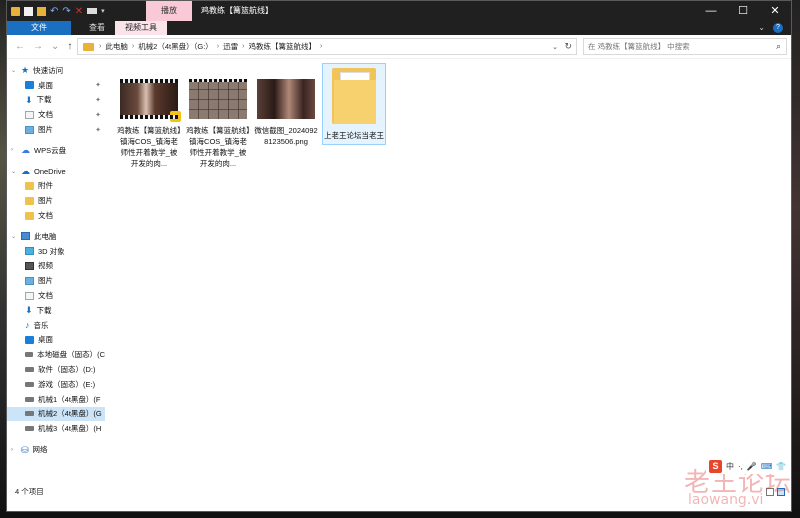 The width and height of the screenshot is (800, 518). I want to click on sidebar-item-wps-cloud: › ☁ WPS云盘, so click(56, 150).